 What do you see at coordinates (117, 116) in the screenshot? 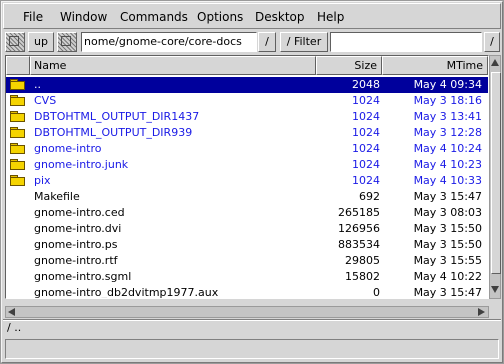
I see `file-name: DBTOHTML_OUTPUT_DIR1437` at bounding box center [117, 116].